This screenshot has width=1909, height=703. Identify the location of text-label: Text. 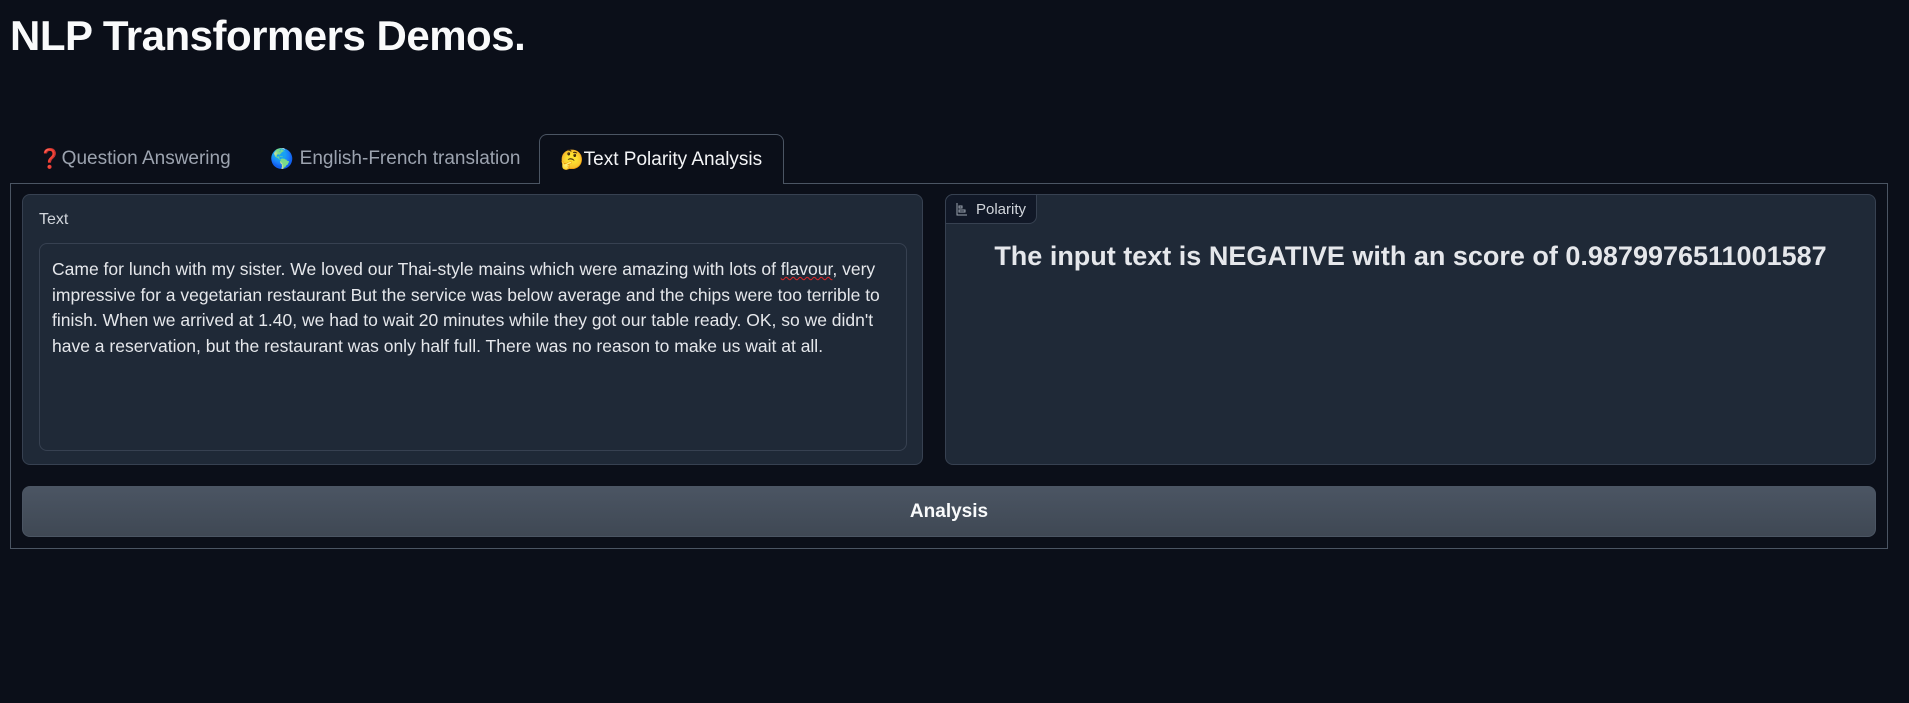
(54, 219).